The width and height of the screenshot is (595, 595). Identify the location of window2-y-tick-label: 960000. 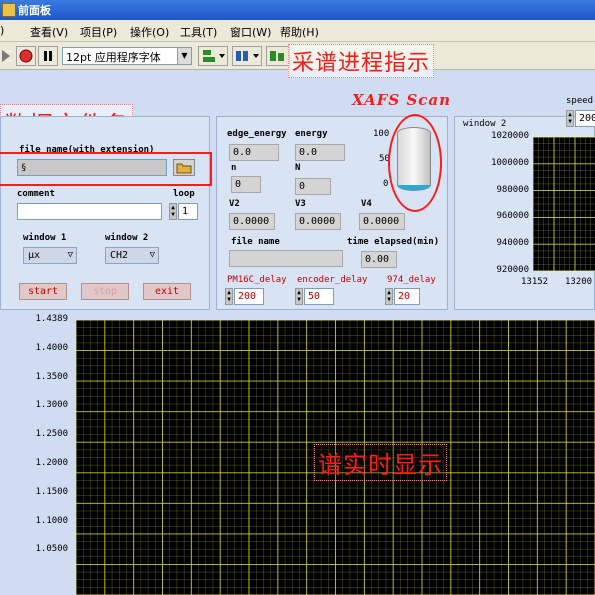
(512, 216).